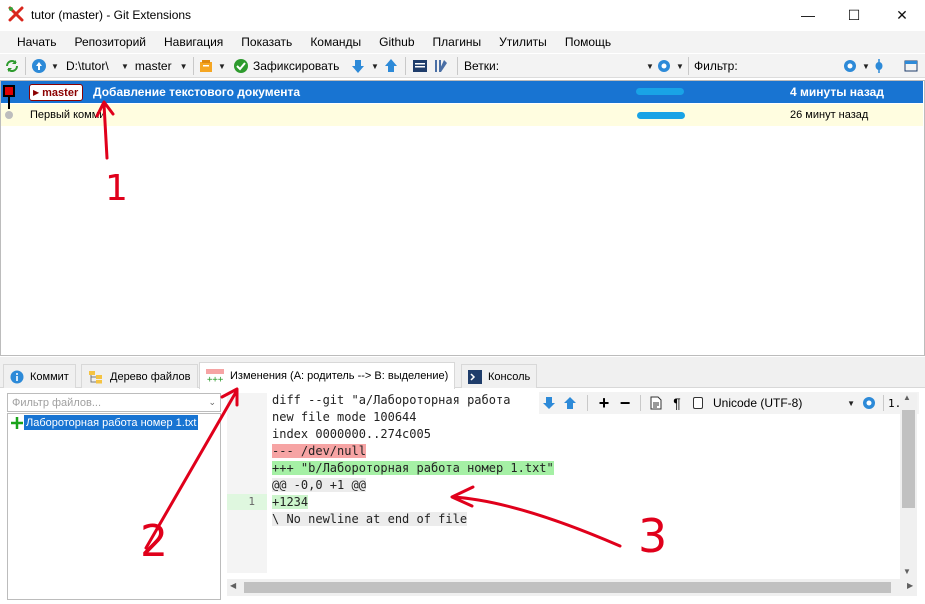 Image resolution: width=925 pixels, height=604 pixels. I want to click on title-bar: tutor (master) - Git Extensions — ☐ ✕, so click(462, 15).